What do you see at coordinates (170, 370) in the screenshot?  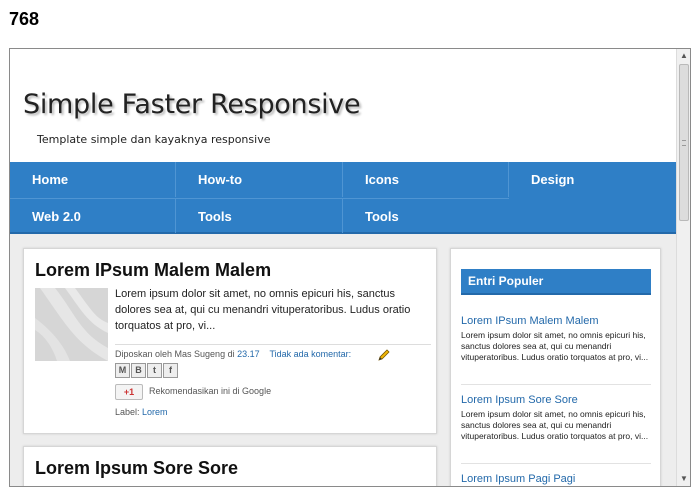 I see `share-facebook-icon: f` at bounding box center [170, 370].